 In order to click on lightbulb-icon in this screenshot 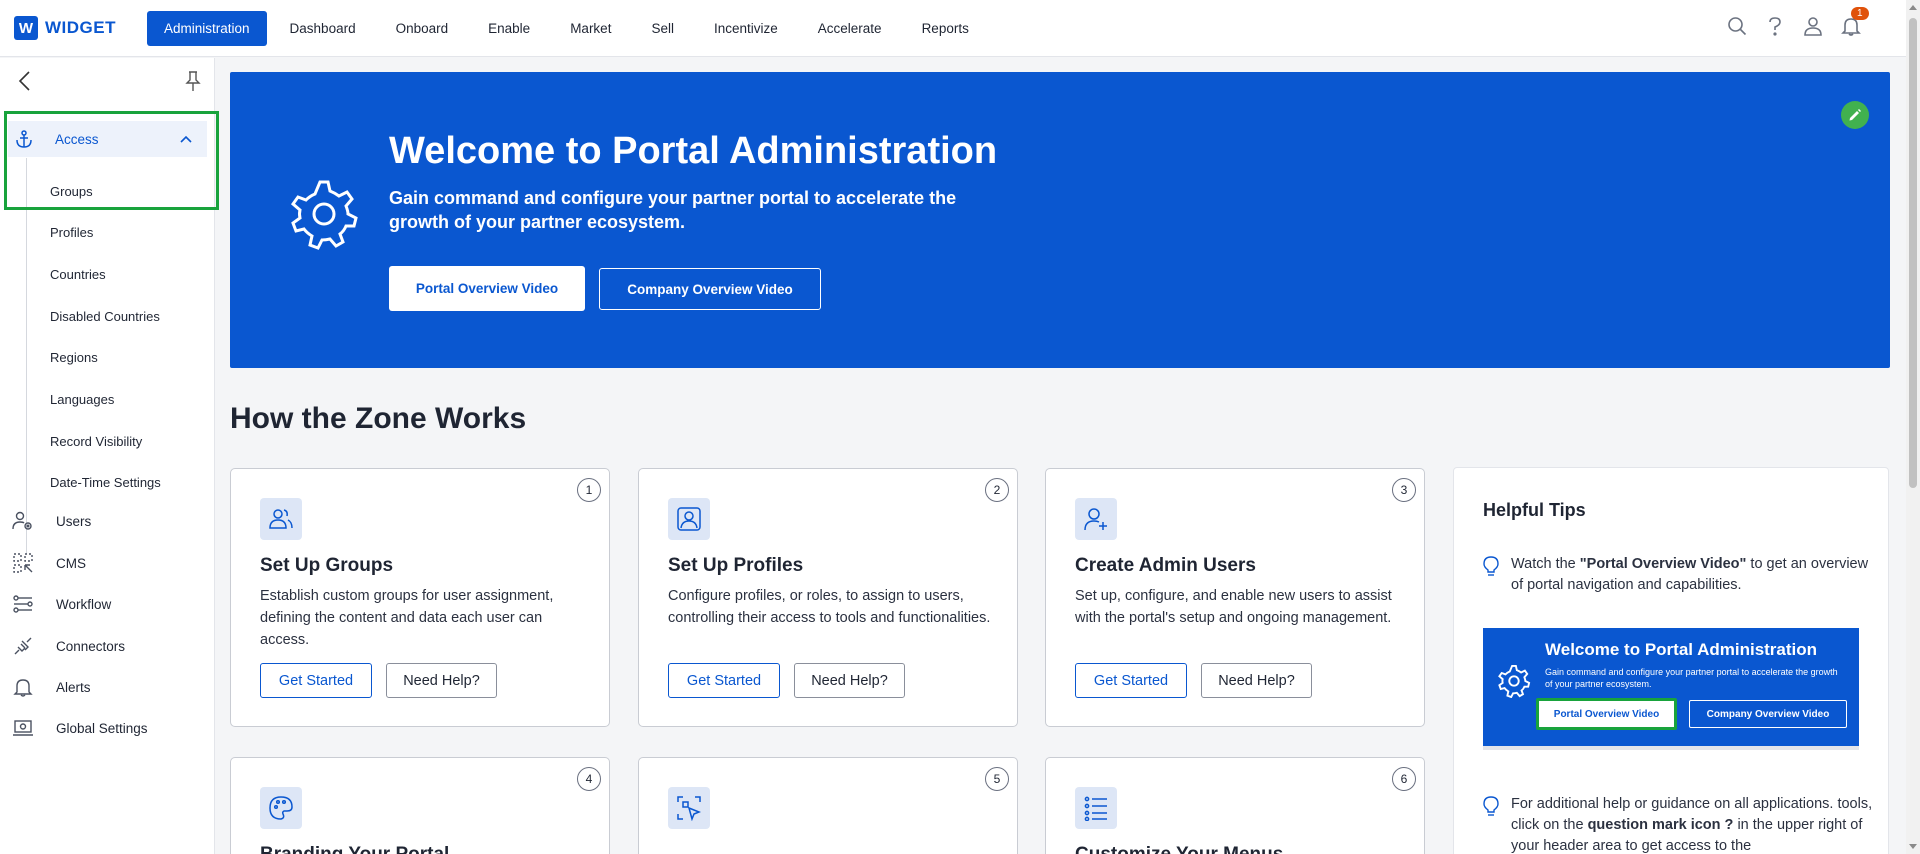, I will do `click(1491, 806)`.